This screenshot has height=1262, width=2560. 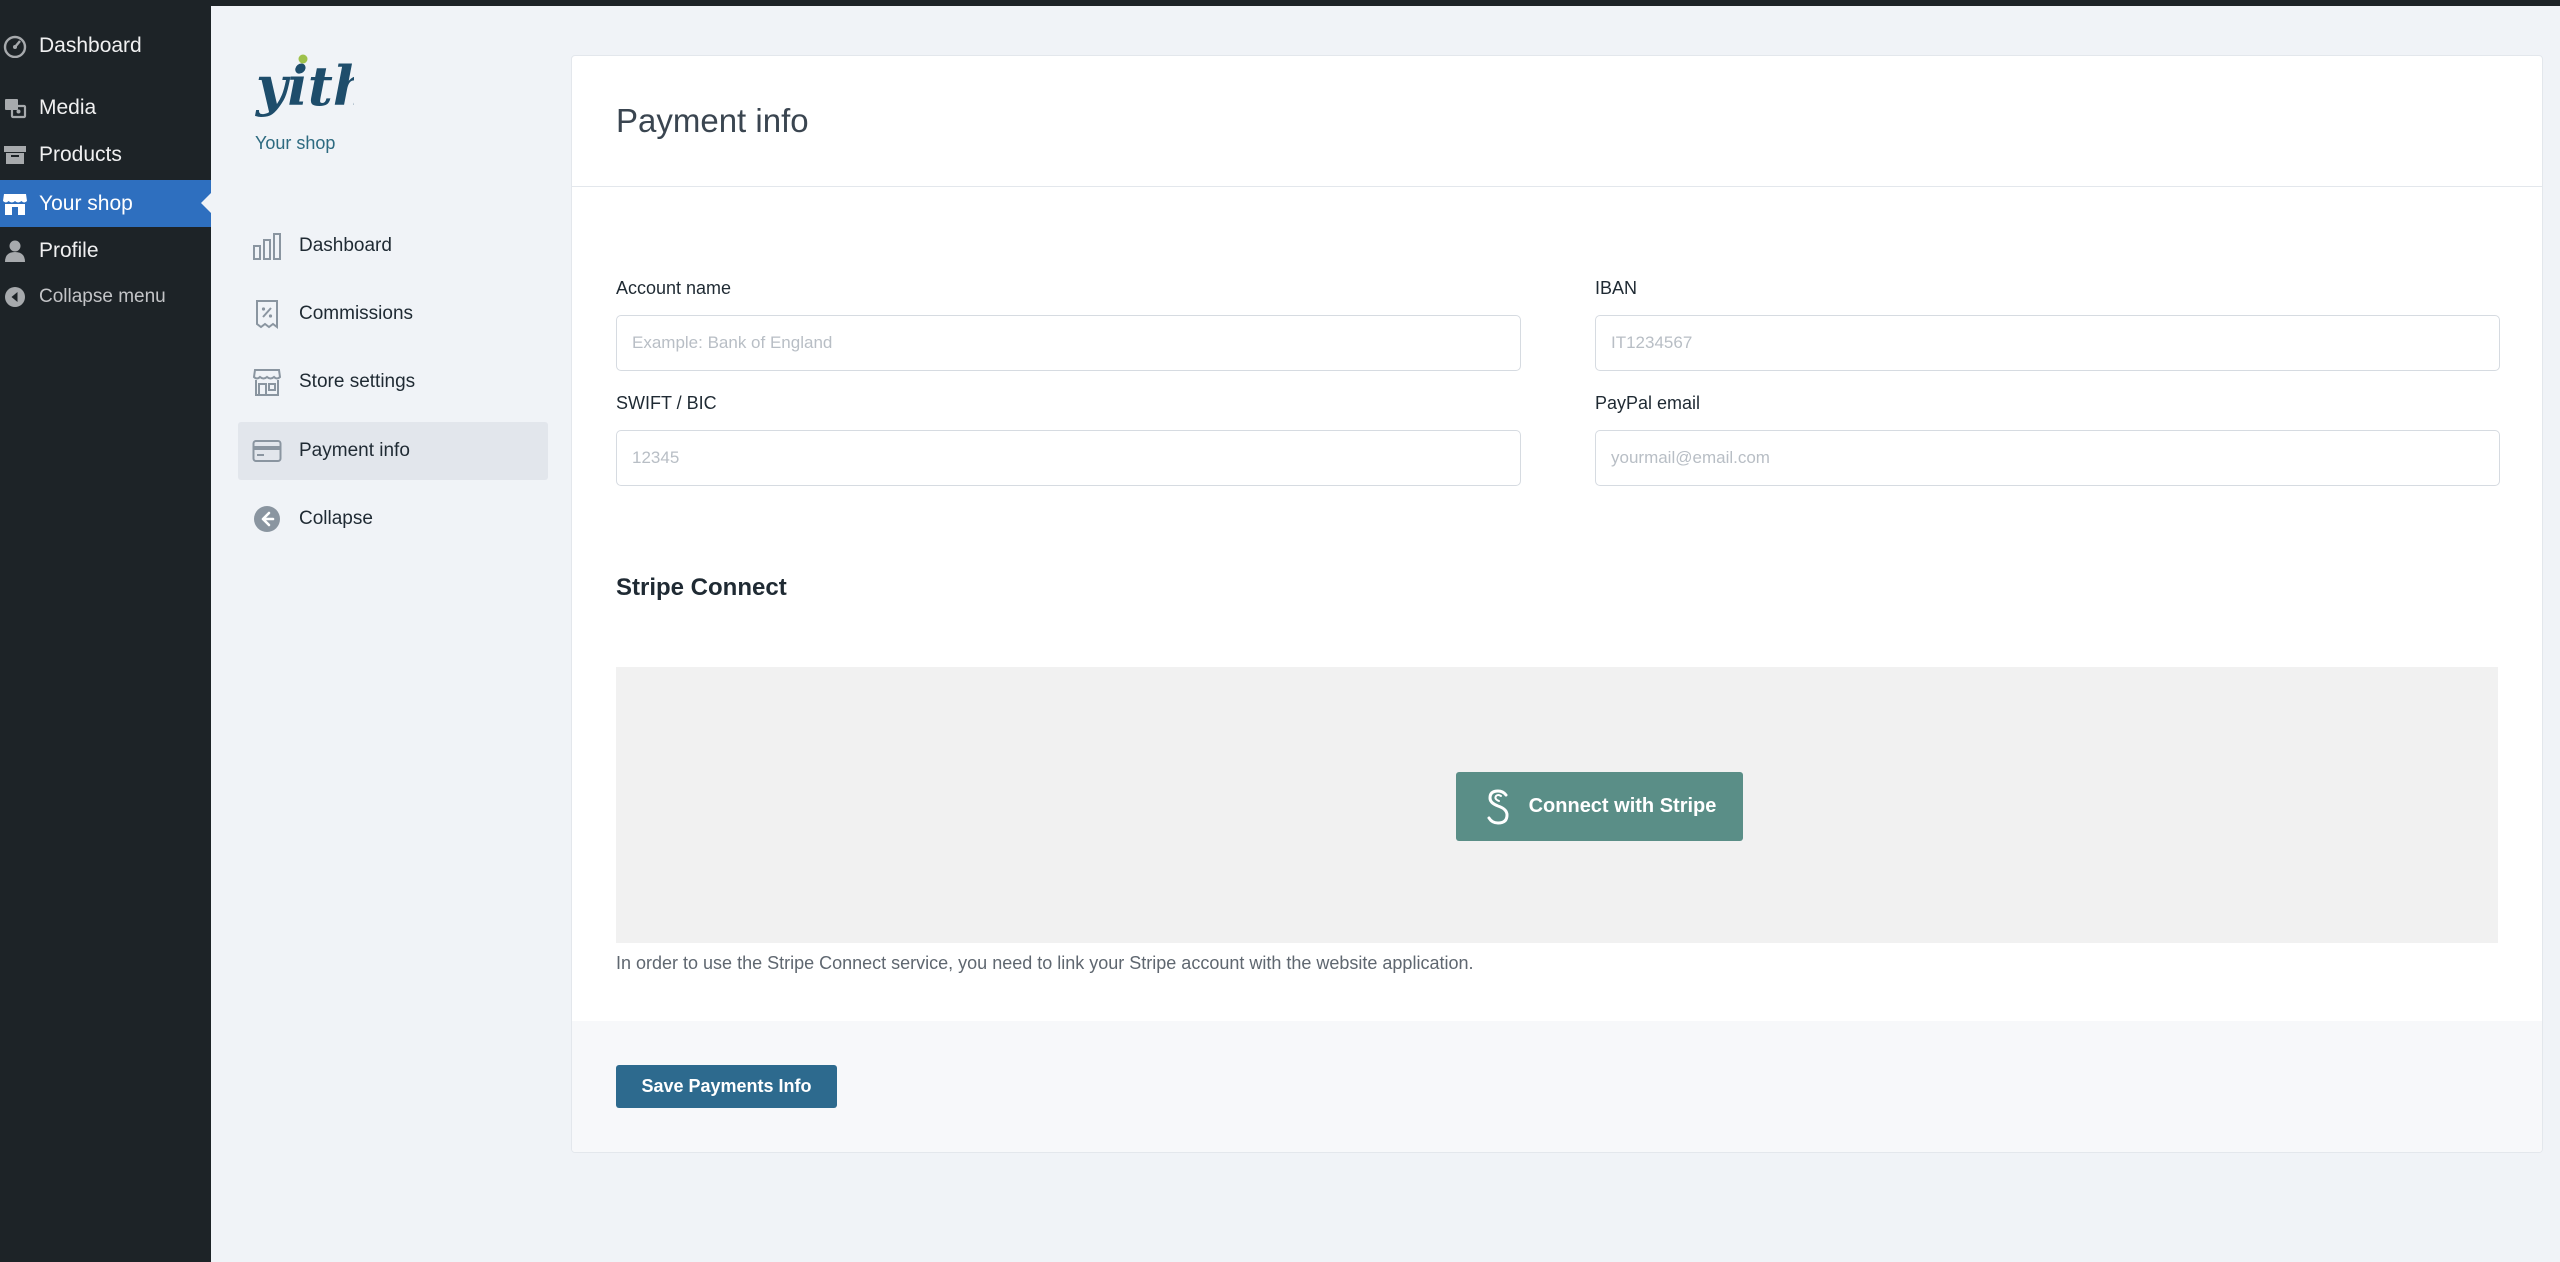 I want to click on card-header: Payment info, so click(x=1557, y=121).